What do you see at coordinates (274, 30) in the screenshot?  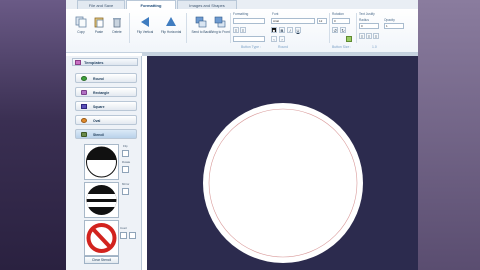 I see `text-color-button: ■` at bounding box center [274, 30].